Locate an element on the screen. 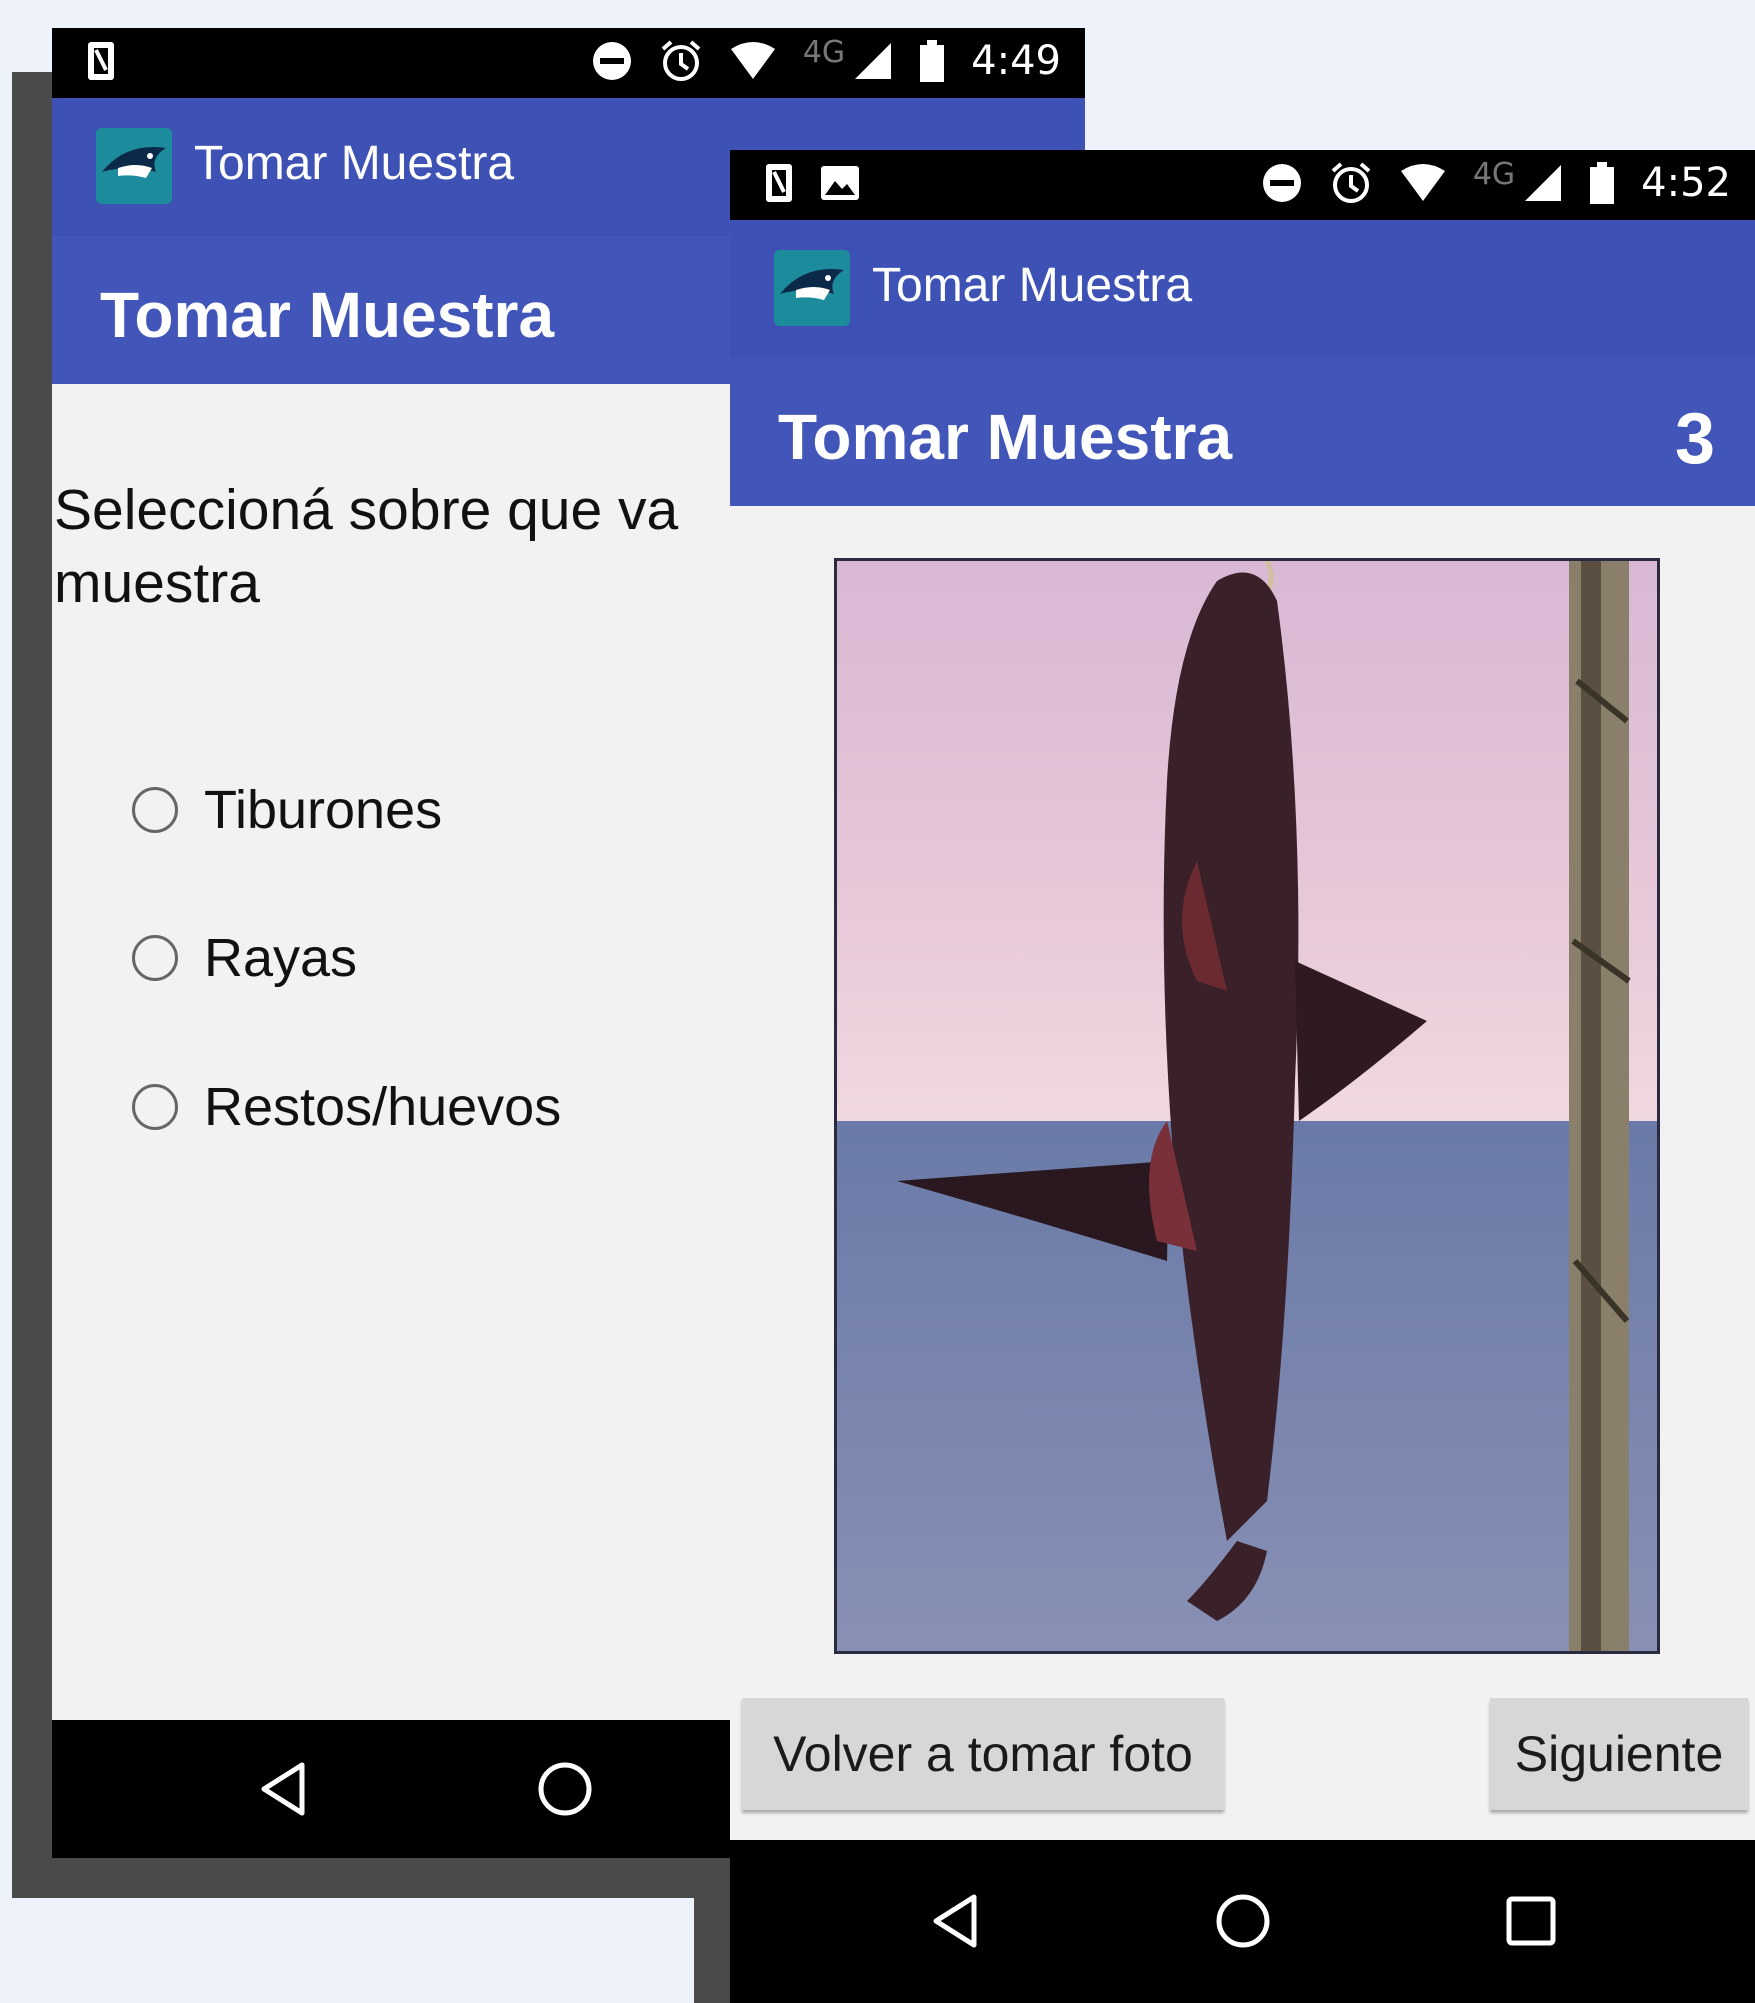 The height and width of the screenshot is (2003, 1755). retake-photo-button: Volver a tomar foto is located at coordinates (983, 1754).